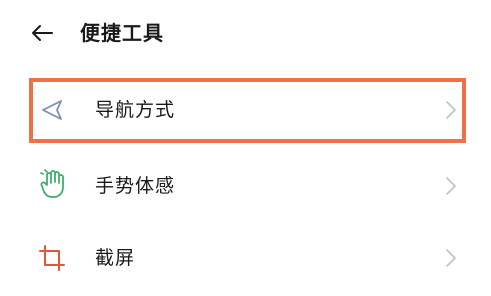  I want to click on navigation-triangle-icon, so click(52, 110).